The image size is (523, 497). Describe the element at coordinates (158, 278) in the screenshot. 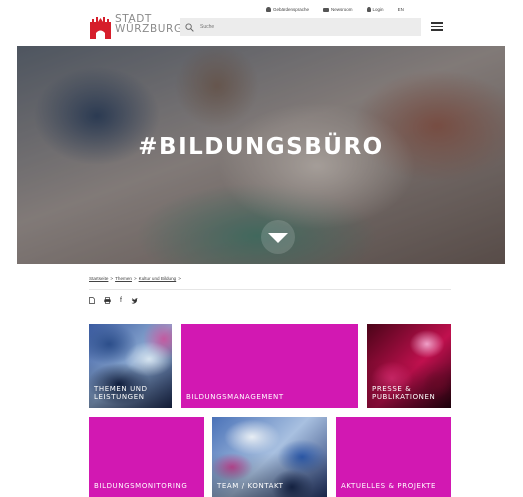

I see `breadcrumb-kultur-bildung: Kultur und Bildung` at that location.